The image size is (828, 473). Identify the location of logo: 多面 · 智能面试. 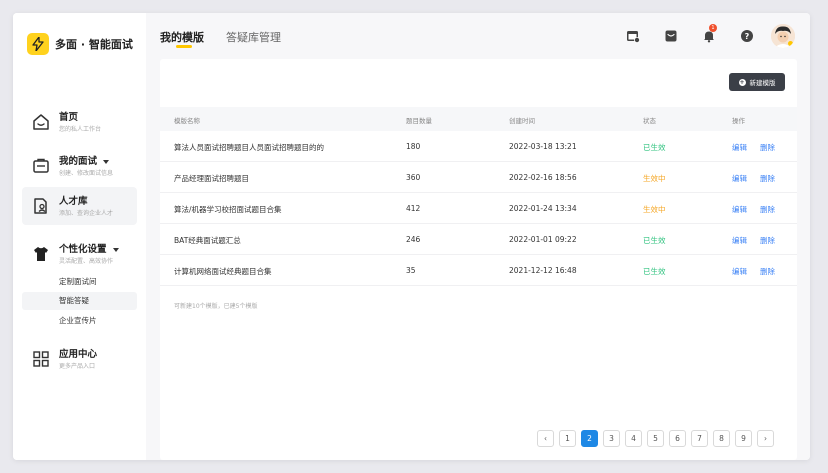
(80, 44).